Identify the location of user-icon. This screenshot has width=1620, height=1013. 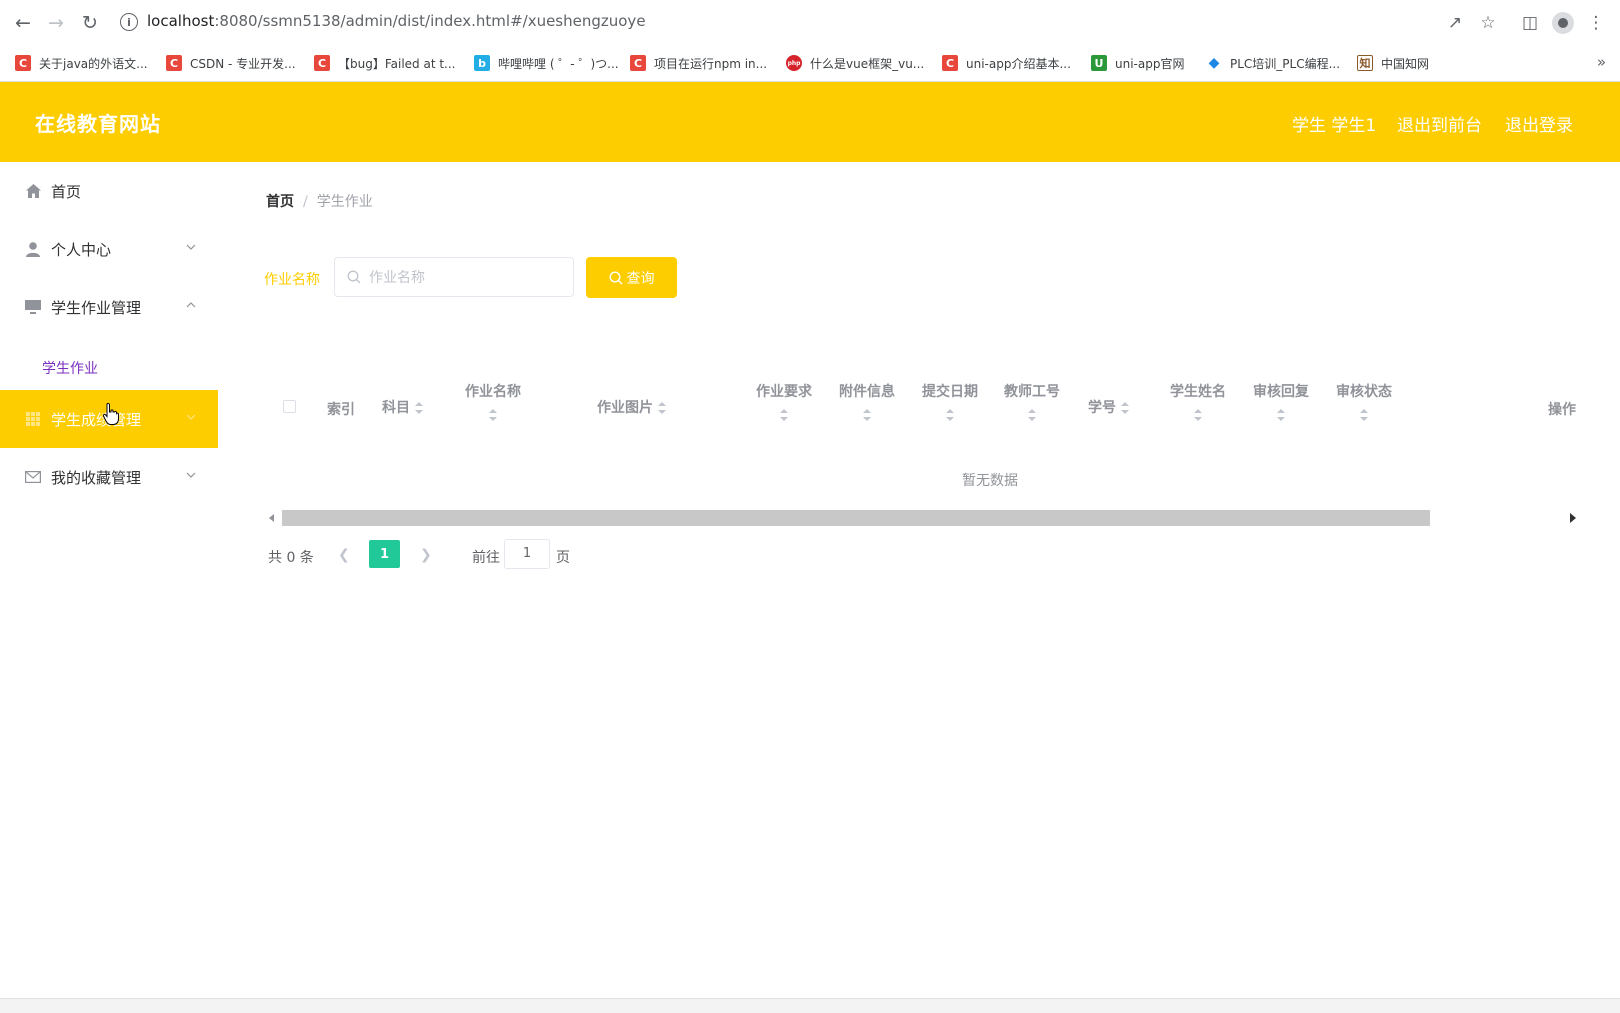
(33, 249).